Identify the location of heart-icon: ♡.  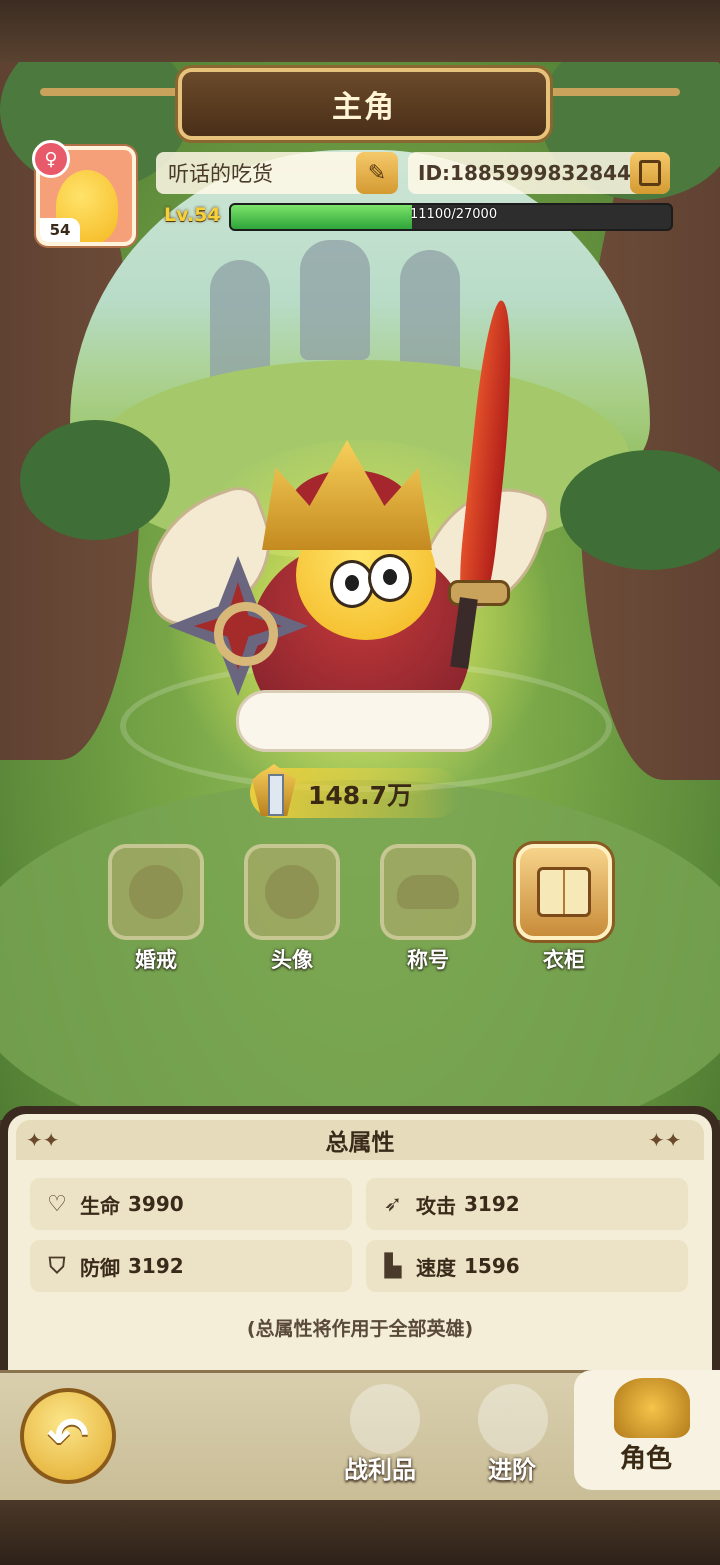
(57, 1204).